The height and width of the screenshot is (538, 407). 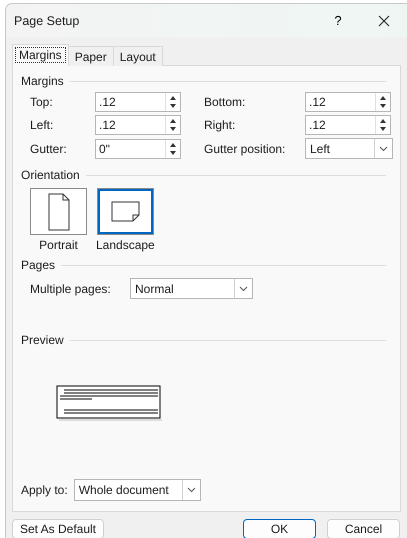 I want to click on field-label: Gutter:, so click(x=49, y=149).